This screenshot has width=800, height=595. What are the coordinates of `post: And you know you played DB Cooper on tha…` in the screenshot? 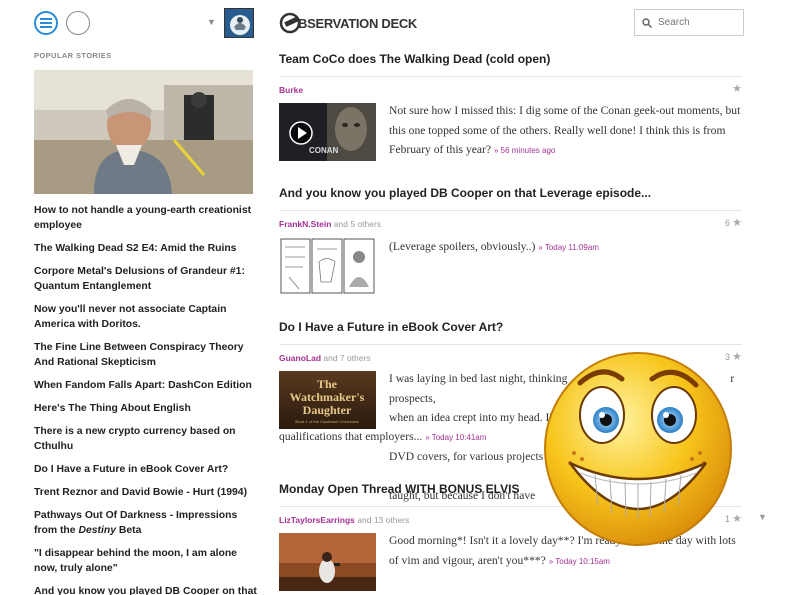 It's located at (510, 242).